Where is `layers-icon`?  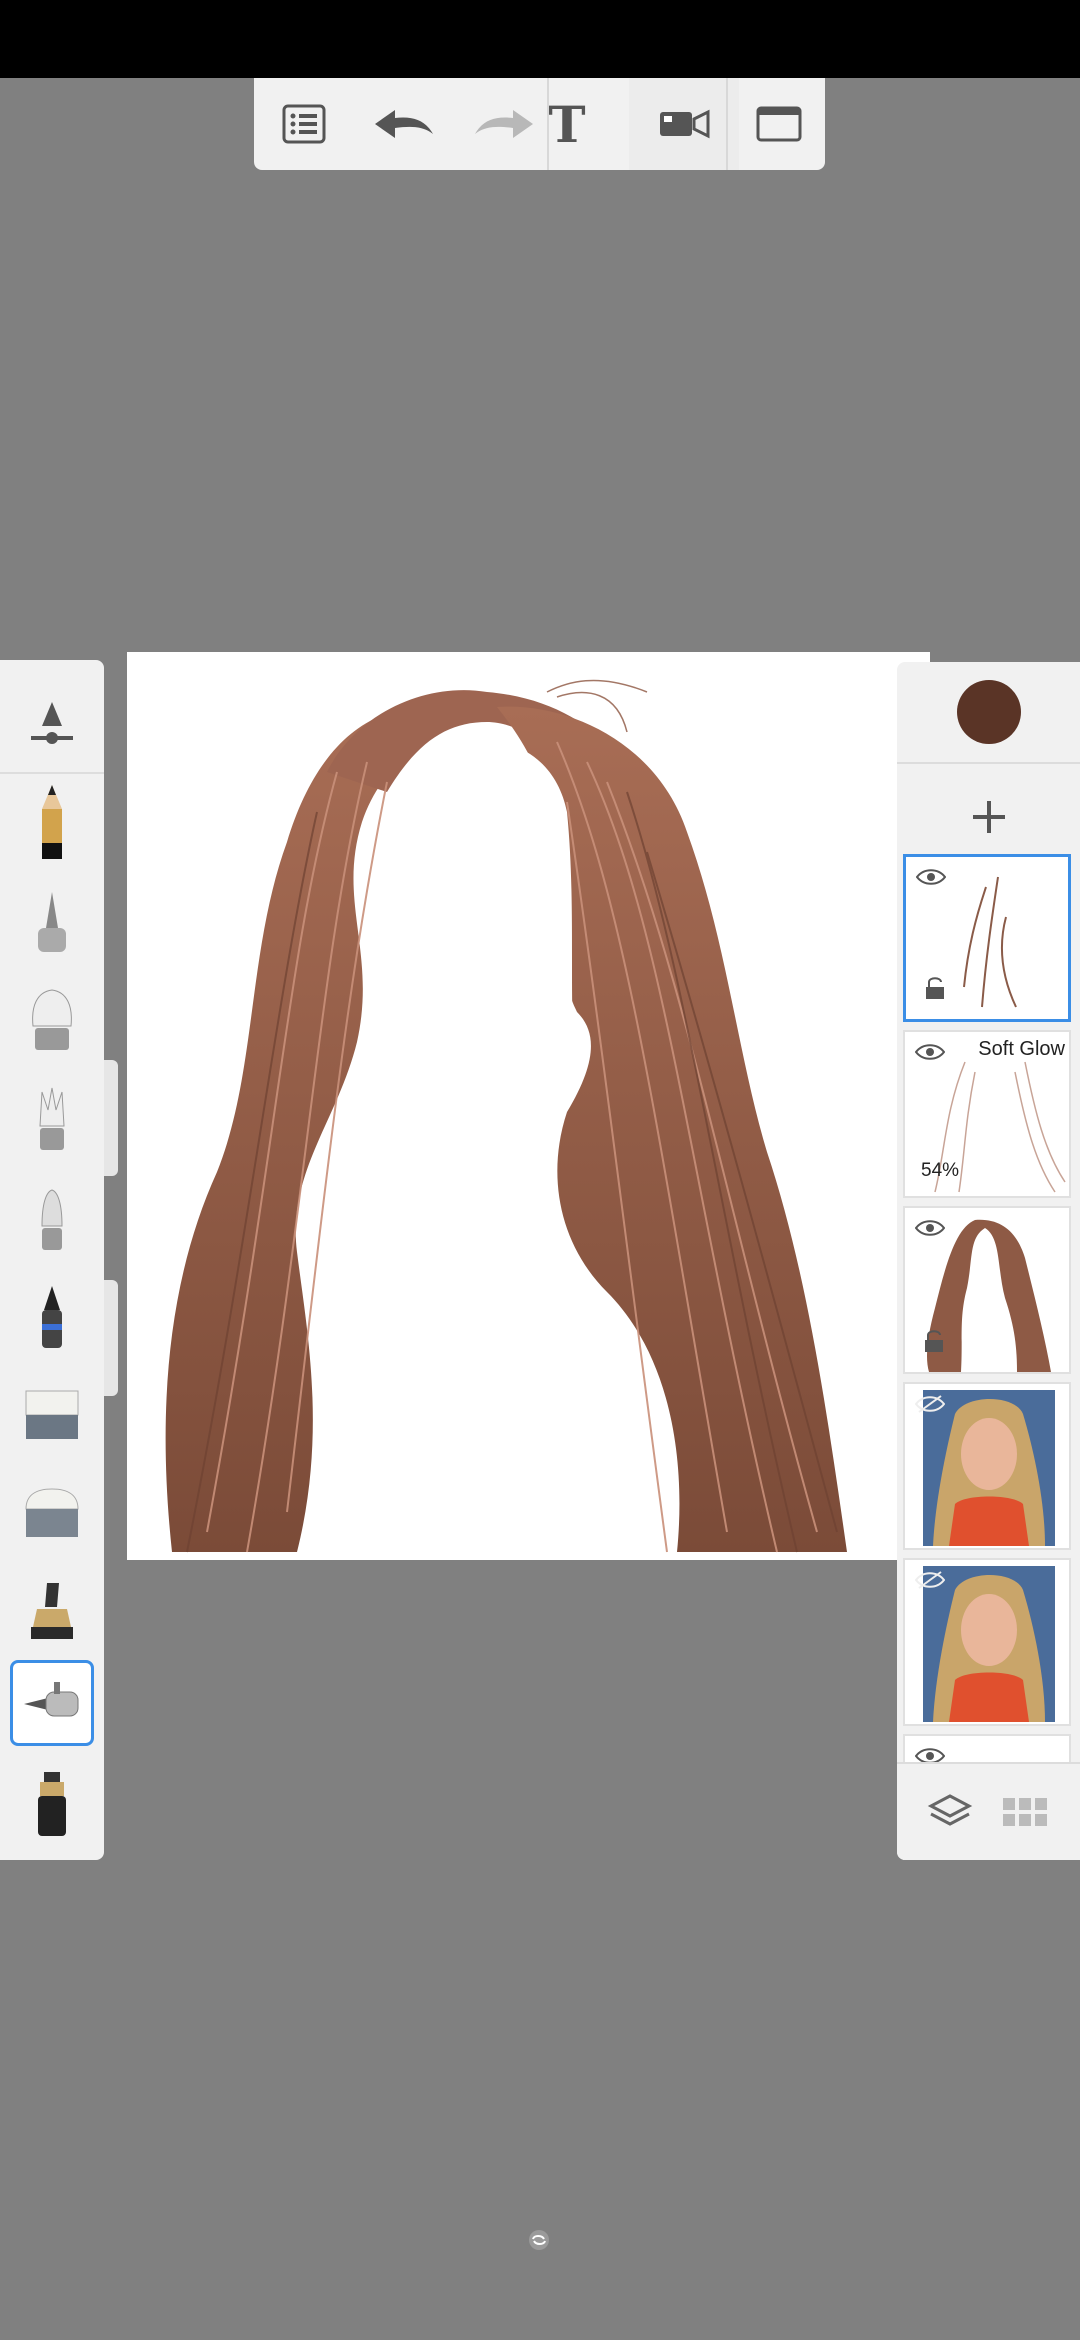 layers-icon is located at coordinates (950, 1812).